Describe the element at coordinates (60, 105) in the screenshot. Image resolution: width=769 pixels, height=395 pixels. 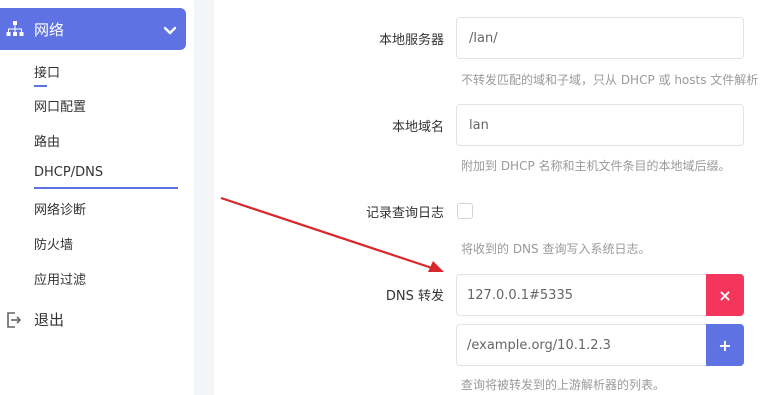
I see `sidebar-item-port-config: 网口配置` at that location.